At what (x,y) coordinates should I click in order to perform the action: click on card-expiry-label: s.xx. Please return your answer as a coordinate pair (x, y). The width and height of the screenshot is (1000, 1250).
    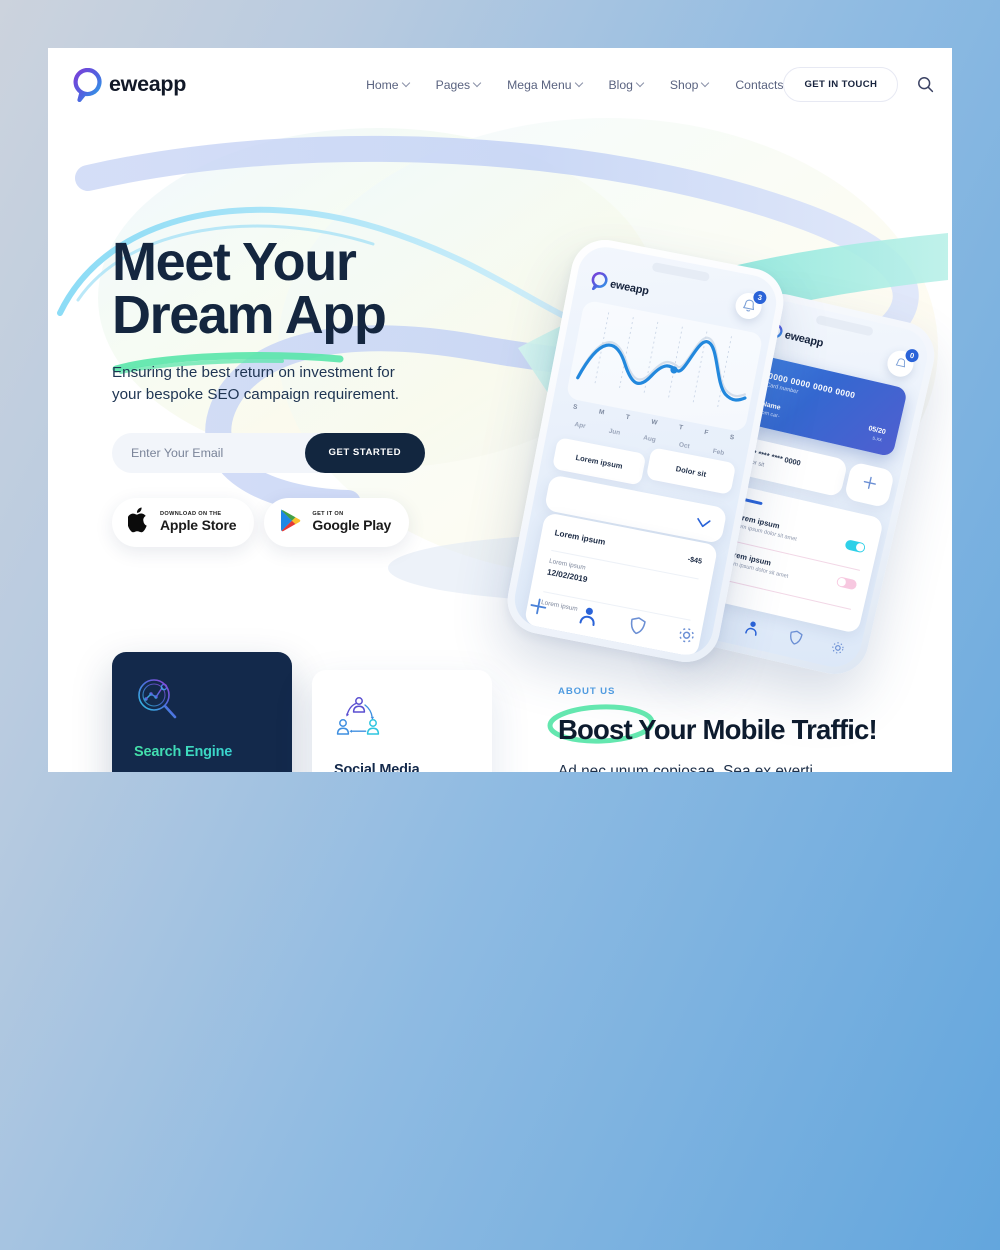
    Looking at the image, I should click on (877, 439).